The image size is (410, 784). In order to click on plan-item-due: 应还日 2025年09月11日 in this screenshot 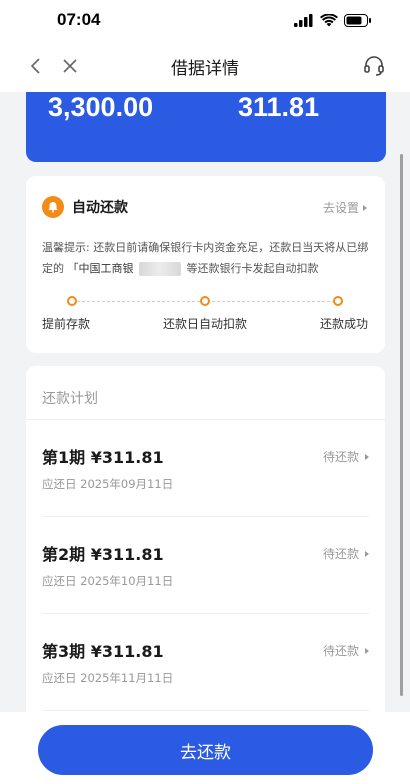, I will do `click(108, 484)`.